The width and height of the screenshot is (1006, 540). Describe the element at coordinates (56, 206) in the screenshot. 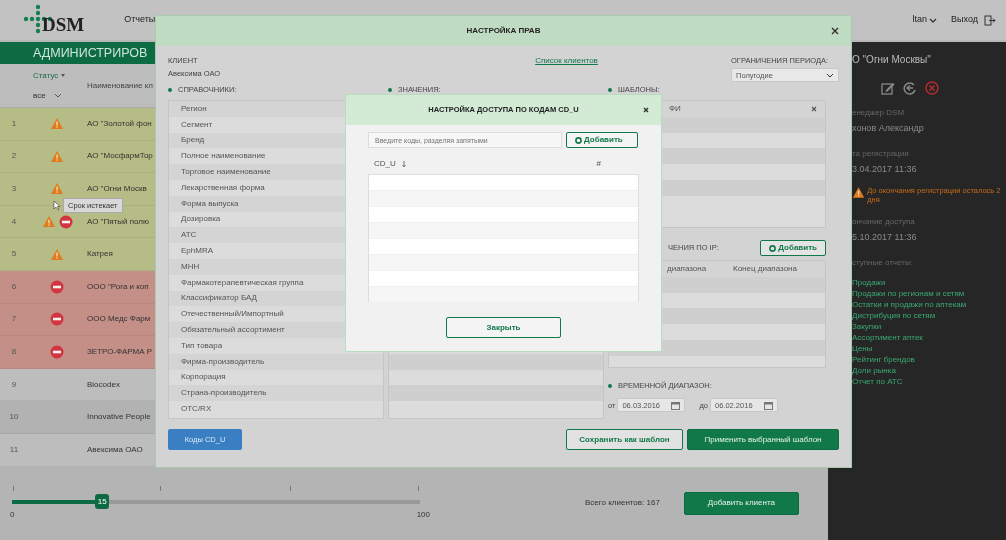

I see `cursor-icon` at that location.